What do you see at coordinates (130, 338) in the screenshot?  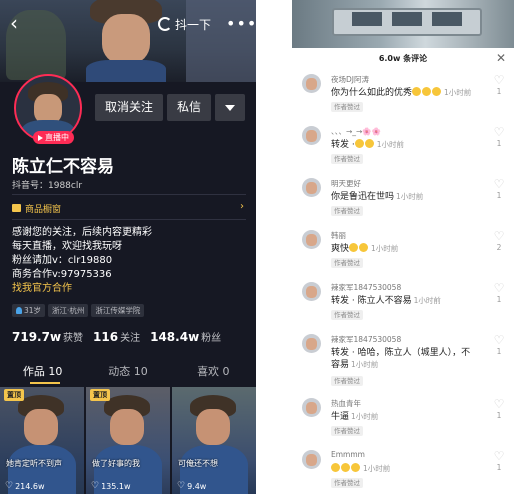 I see `stat-label: 关注` at bounding box center [130, 338].